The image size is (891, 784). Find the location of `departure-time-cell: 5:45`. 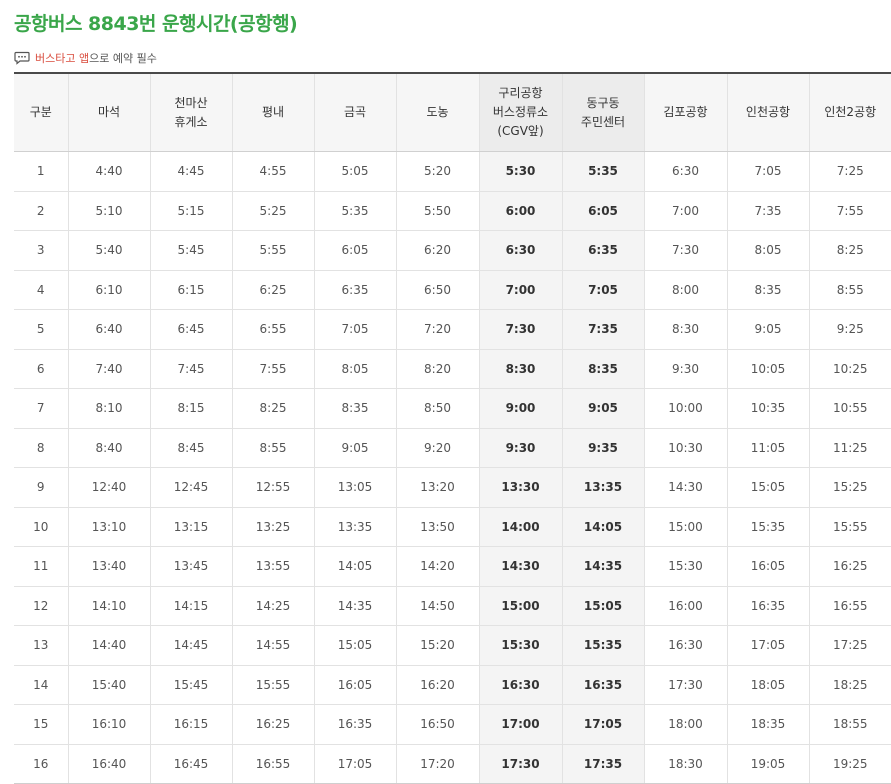

departure-time-cell: 5:45 is located at coordinates (191, 251).